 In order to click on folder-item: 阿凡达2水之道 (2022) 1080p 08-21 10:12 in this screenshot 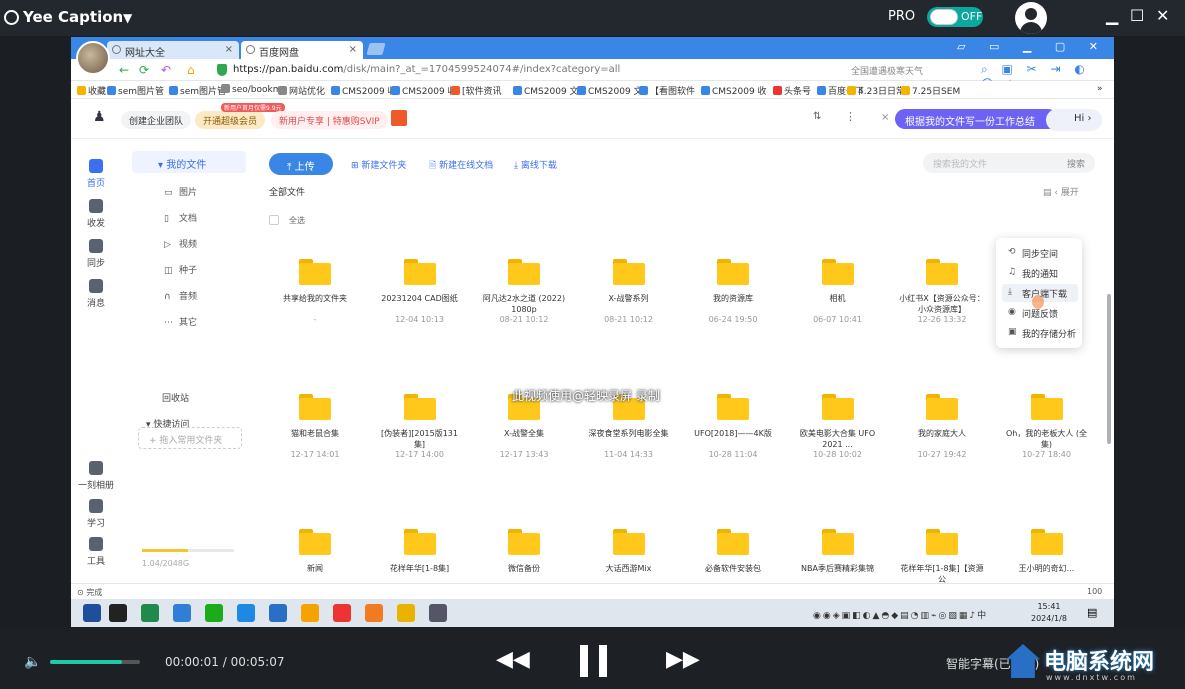, I will do `click(524, 291)`.